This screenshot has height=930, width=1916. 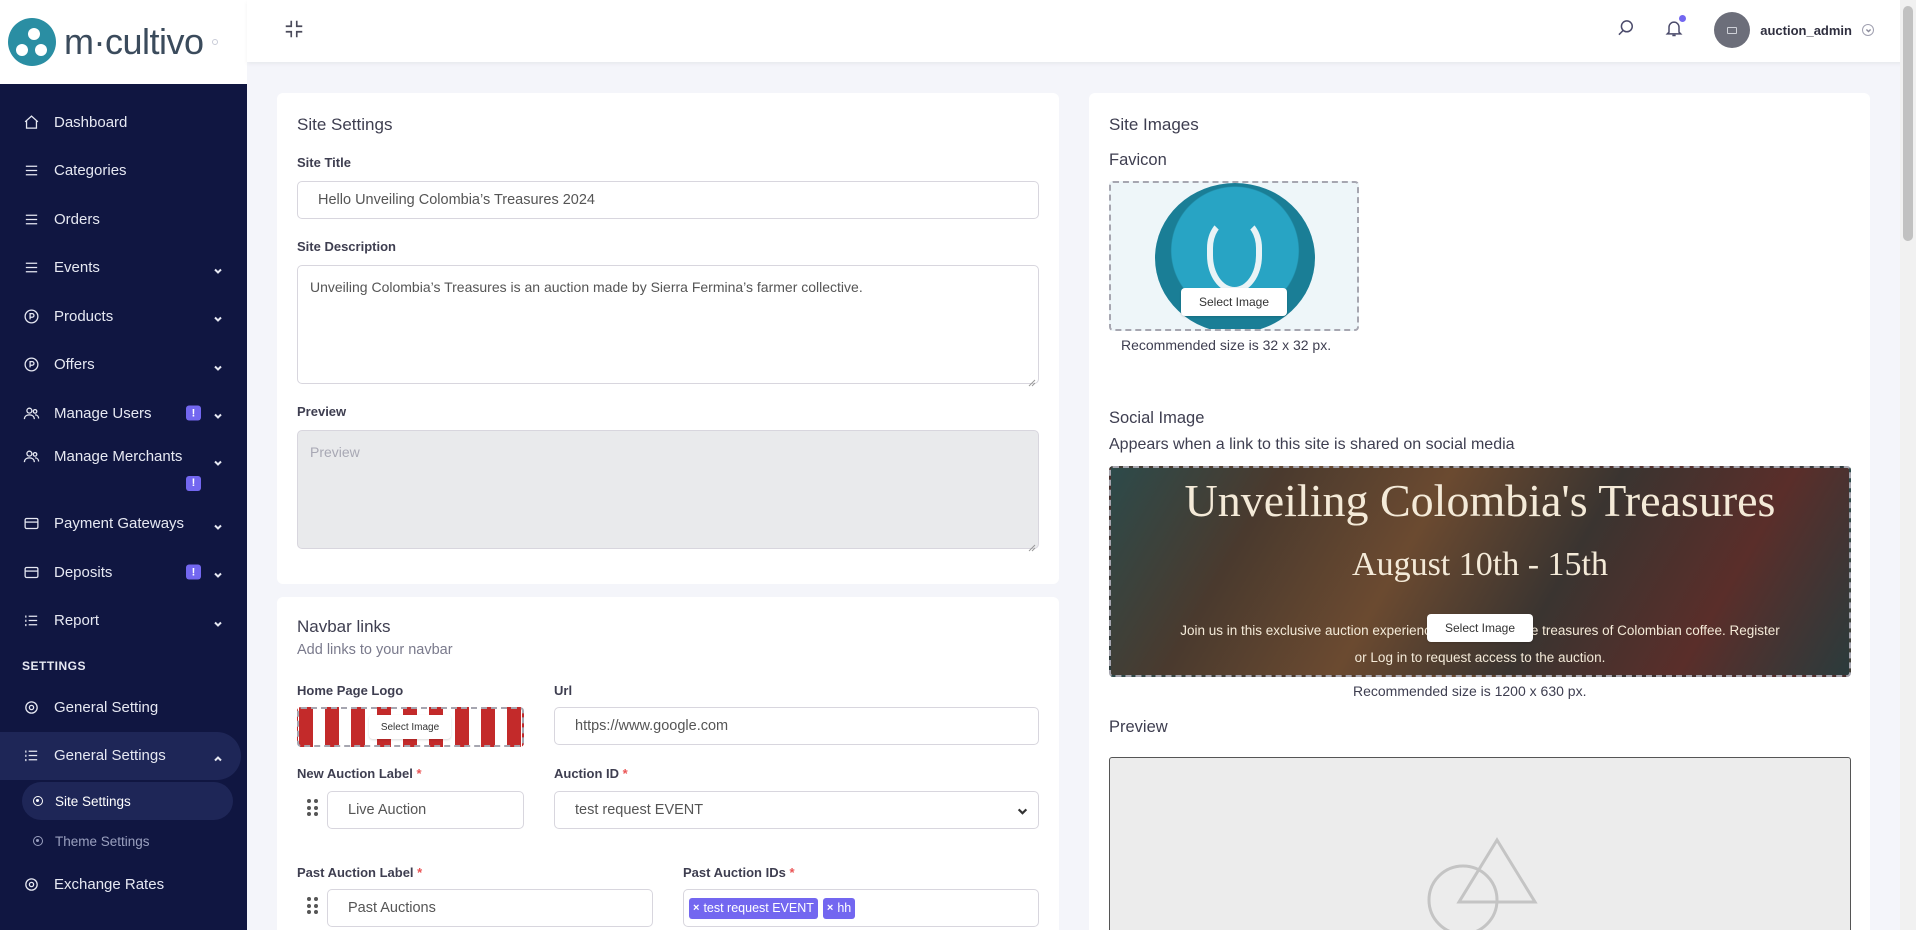 What do you see at coordinates (1154, 124) in the screenshot?
I see `card-title: Site Images` at bounding box center [1154, 124].